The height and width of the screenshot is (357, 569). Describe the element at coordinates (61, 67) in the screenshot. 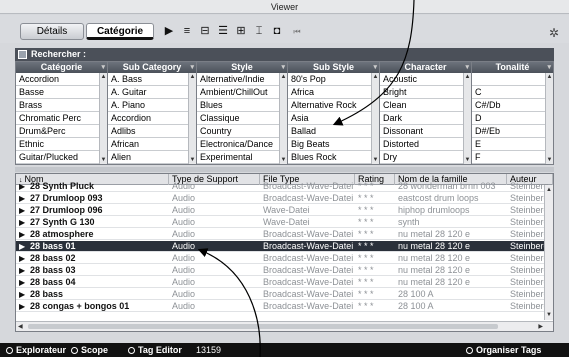

I see `column-header: Catégorie ▾` at that location.